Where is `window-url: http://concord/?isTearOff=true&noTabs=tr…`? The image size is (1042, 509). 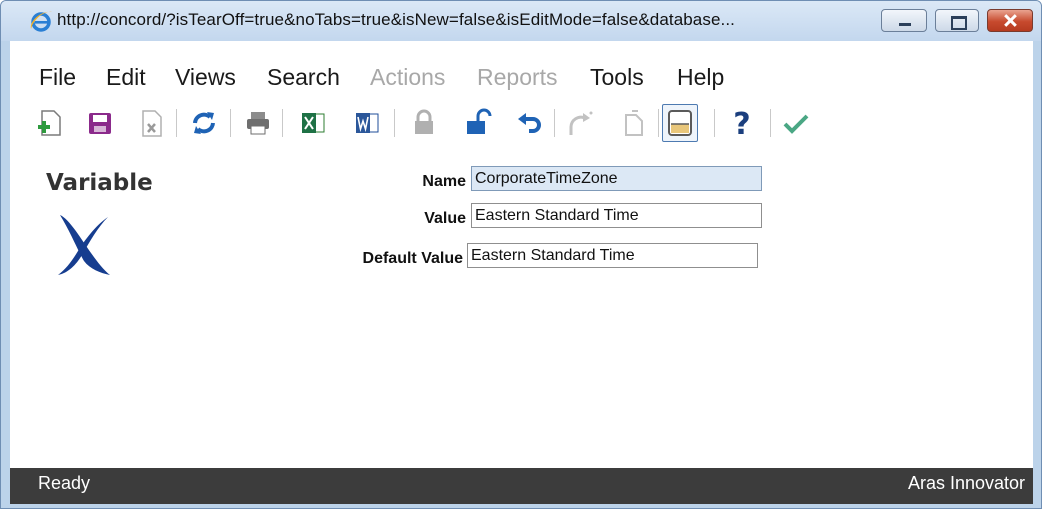 window-url: http://concord/?isTearOff=true&noTabs=tr… is located at coordinates (396, 19).